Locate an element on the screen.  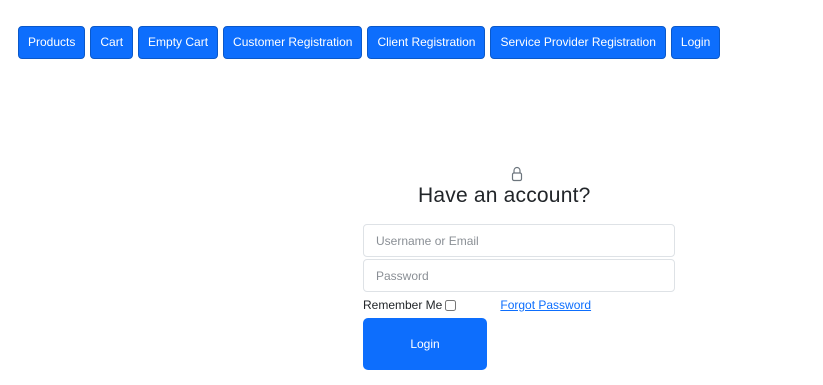
lock-icon is located at coordinates (517, 174).